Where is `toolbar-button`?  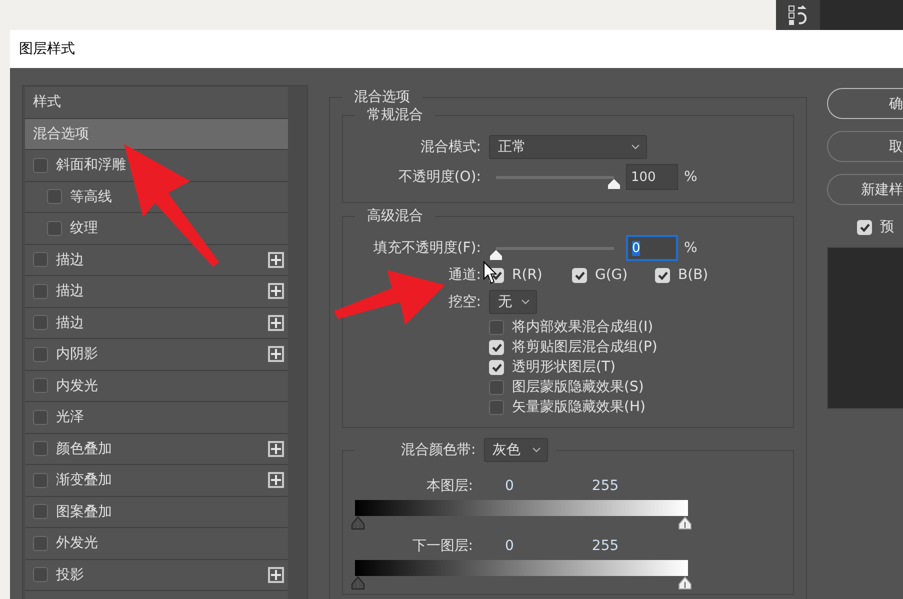 toolbar-button is located at coordinates (798, 15).